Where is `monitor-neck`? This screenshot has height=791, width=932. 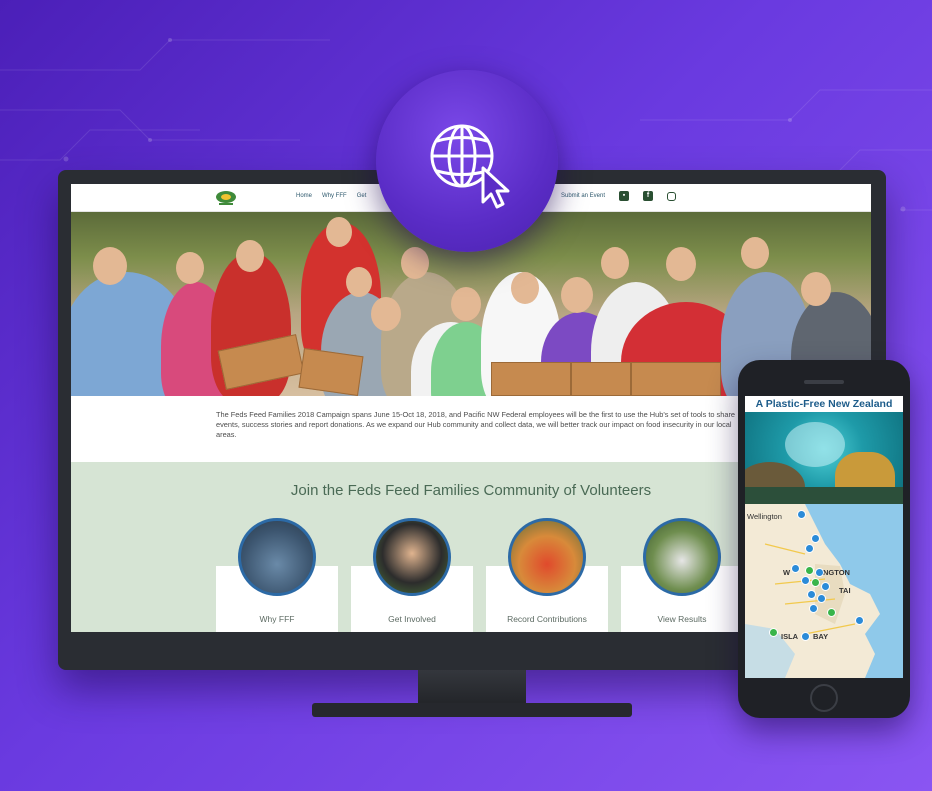 monitor-neck is located at coordinates (472, 688).